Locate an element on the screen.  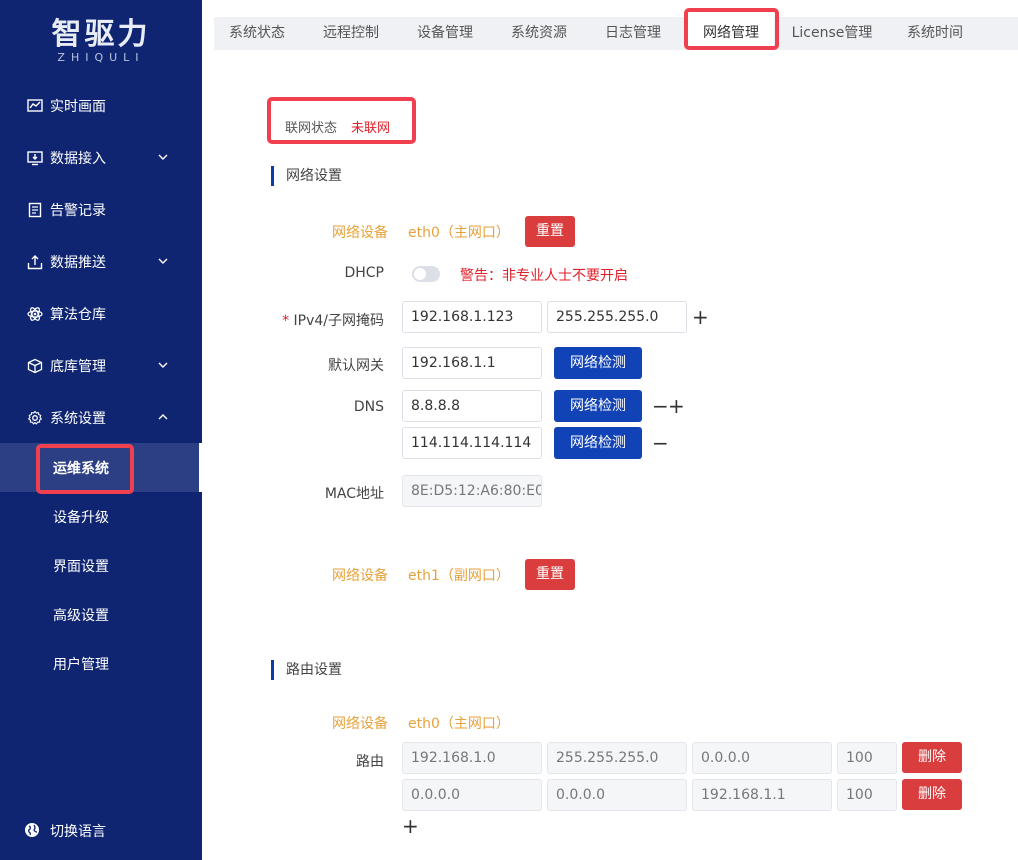
tab-system-resources: 系统资源 is located at coordinates (539, 33).